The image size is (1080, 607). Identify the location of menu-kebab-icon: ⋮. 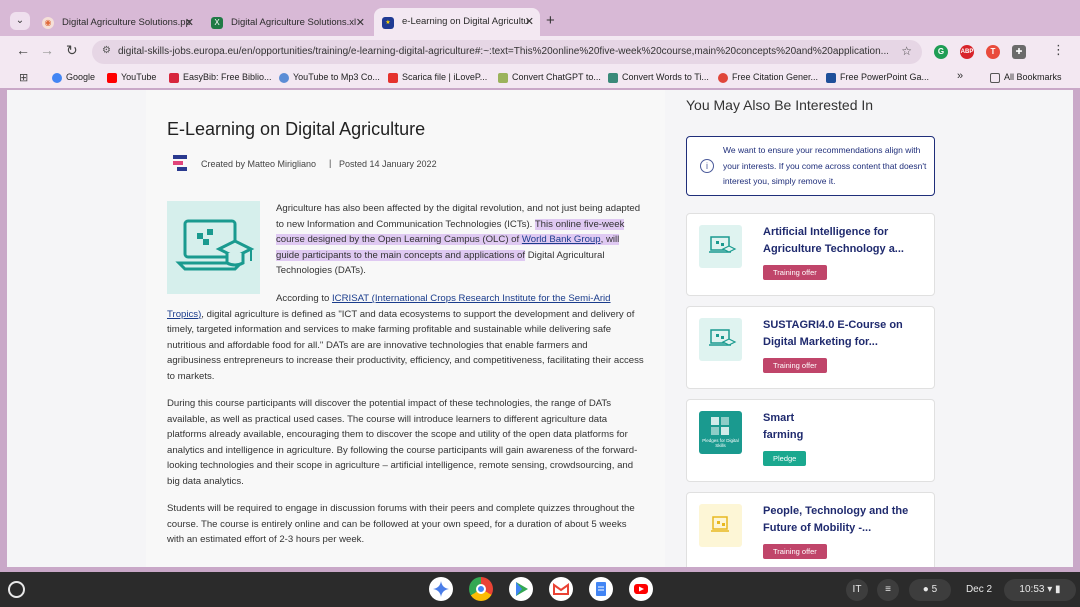
(1058, 50).